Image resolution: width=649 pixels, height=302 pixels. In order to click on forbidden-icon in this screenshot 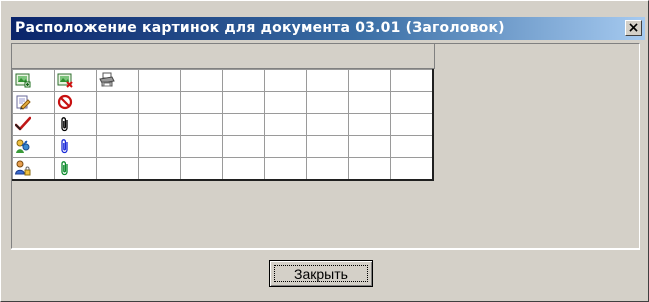, I will do `click(65, 102)`.